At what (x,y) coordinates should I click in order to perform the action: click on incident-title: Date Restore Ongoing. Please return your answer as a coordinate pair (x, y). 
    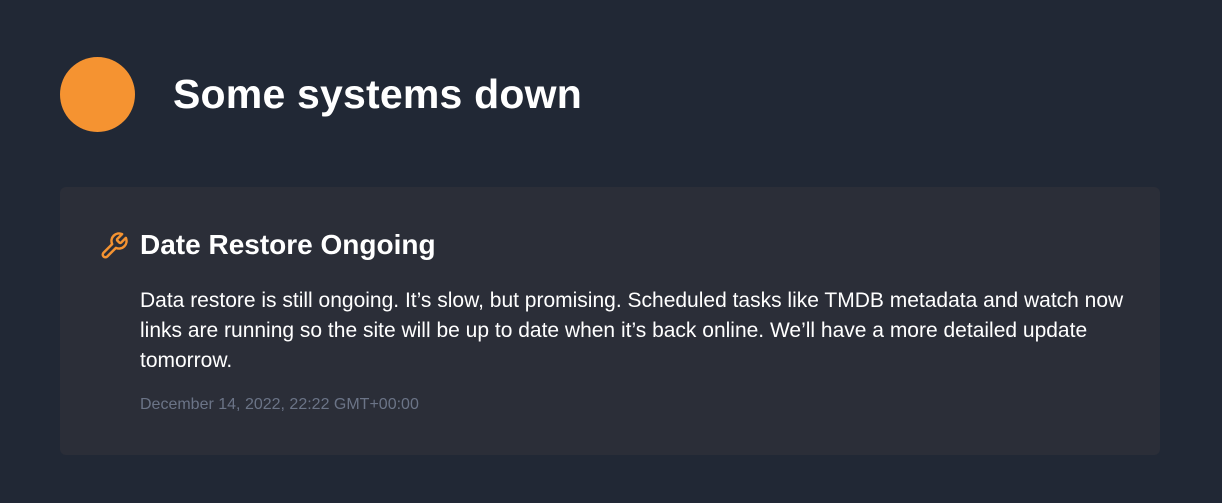
    Looking at the image, I should click on (288, 244).